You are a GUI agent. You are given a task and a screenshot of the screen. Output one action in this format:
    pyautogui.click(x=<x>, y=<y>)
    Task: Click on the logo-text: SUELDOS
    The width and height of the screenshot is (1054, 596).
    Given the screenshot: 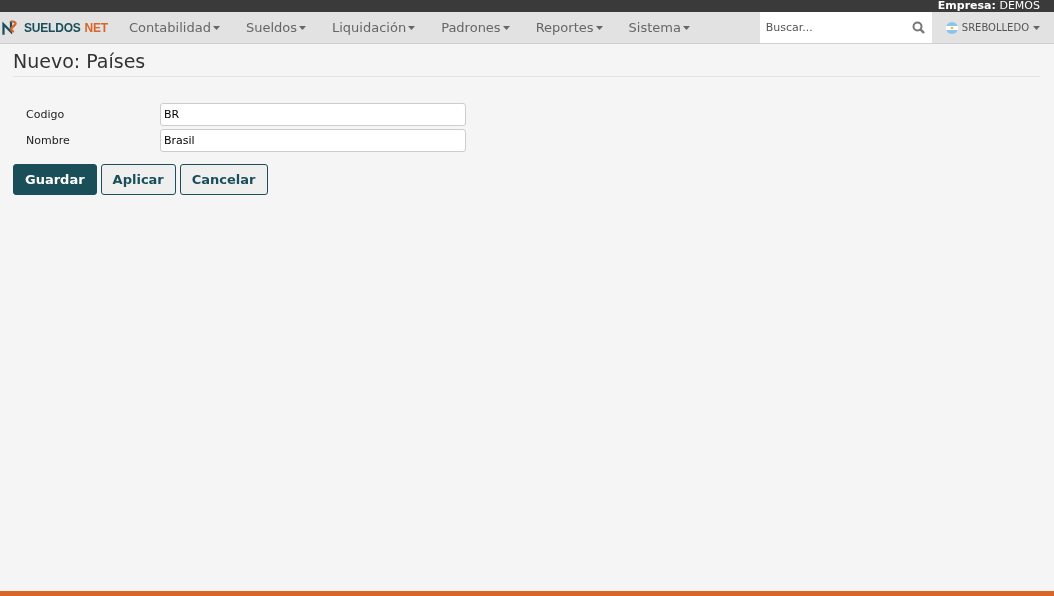 What is the action you would take?
    pyautogui.click(x=52, y=27)
    